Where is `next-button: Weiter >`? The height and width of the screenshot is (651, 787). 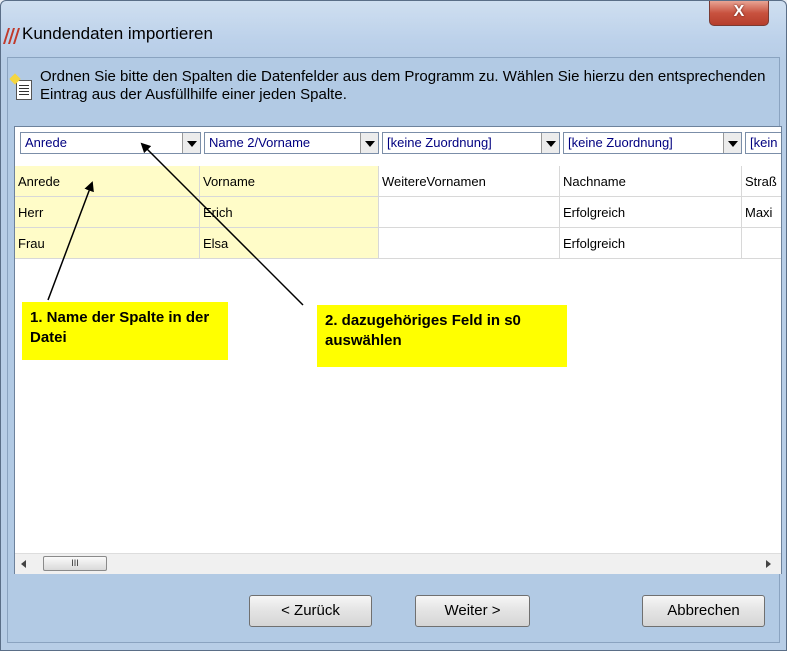
next-button: Weiter > is located at coordinates (472, 611).